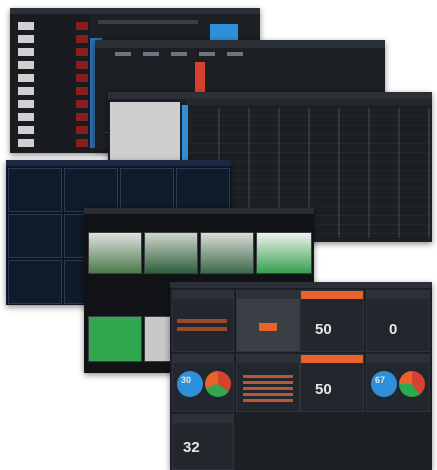 The height and width of the screenshot is (470, 437). Describe the element at coordinates (191, 447) in the screenshot. I see `gauge-value: 32` at that location.